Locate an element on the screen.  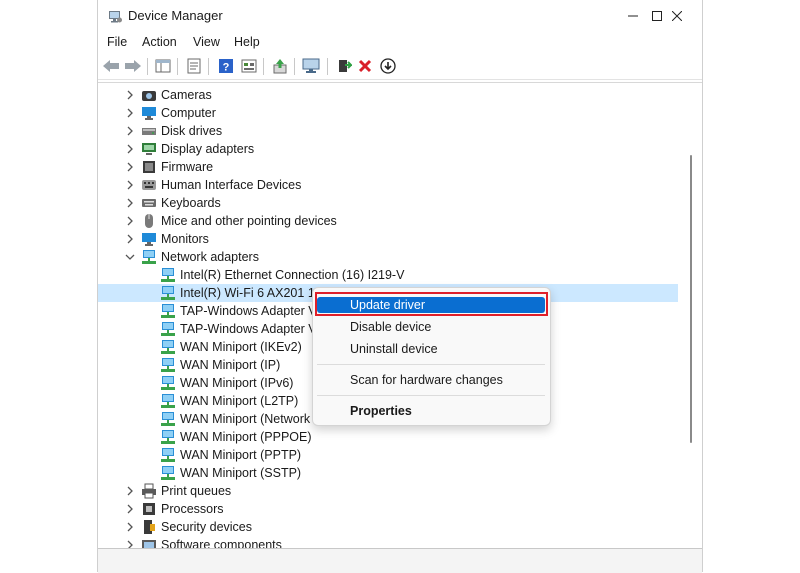
context-item-properties: Properties is located at coordinates (431, 411).